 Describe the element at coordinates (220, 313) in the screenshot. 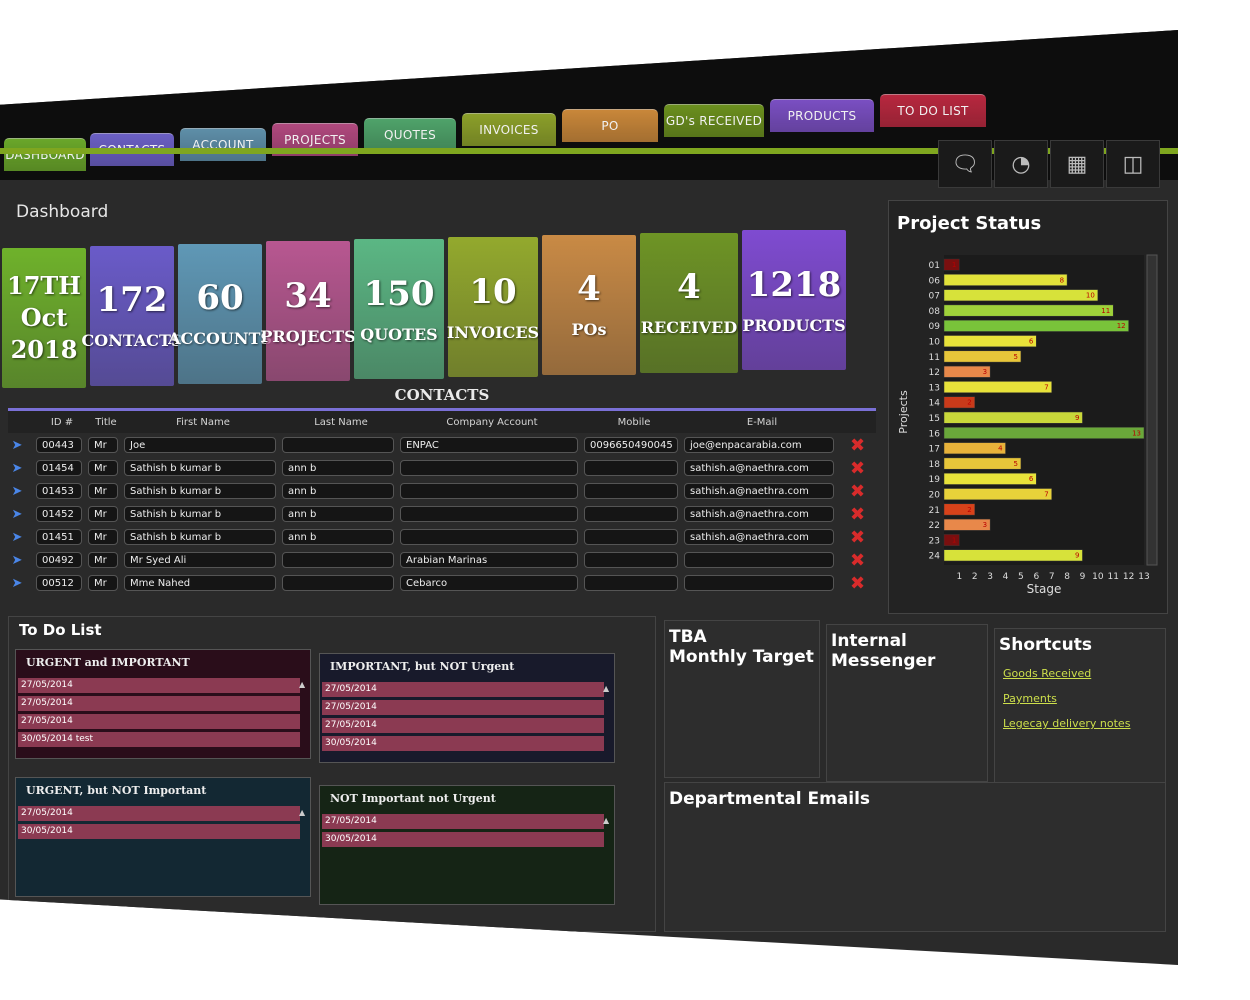

I see `tile-accounts: 60 ACCOUNTS` at that location.